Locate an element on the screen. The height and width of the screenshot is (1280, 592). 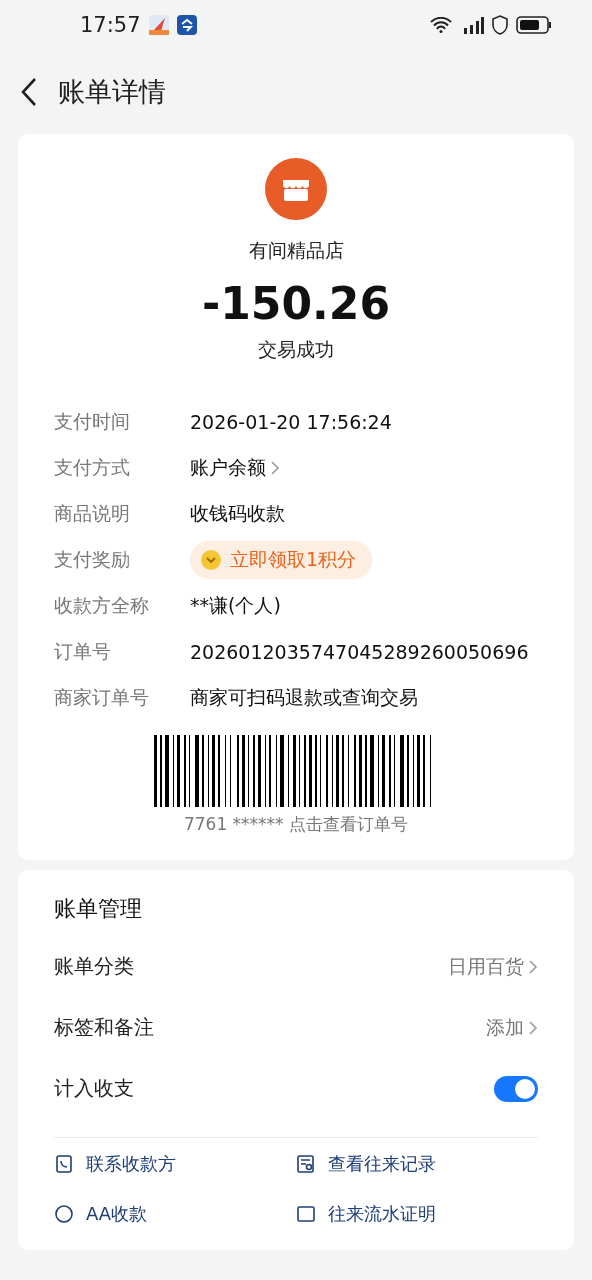
document-search-icon is located at coordinates (306, 1164).